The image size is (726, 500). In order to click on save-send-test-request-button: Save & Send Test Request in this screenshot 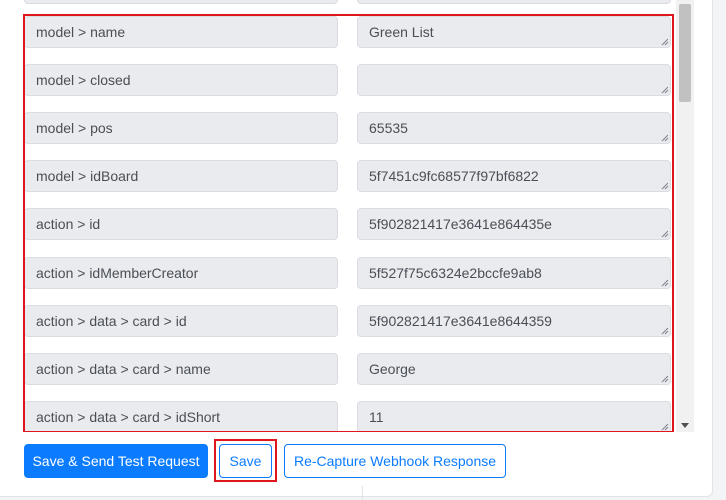, I will do `click(116, 461)`.